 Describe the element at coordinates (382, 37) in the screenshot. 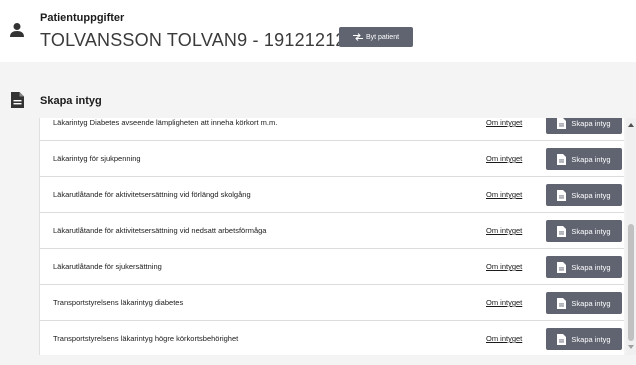

I see `switch-patient-label: Byt patient` at that location.